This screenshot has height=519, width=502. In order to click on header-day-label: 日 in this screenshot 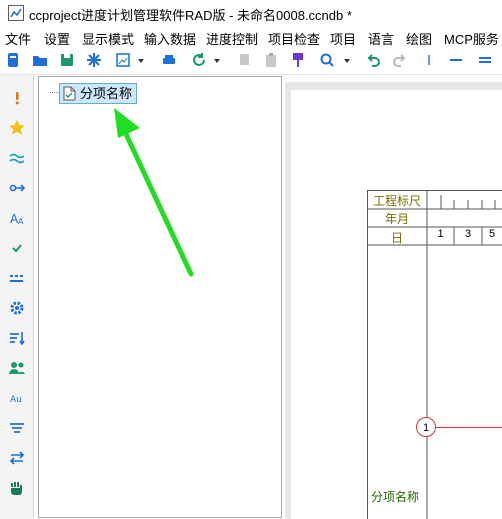, I will do `click(396, 238)`.